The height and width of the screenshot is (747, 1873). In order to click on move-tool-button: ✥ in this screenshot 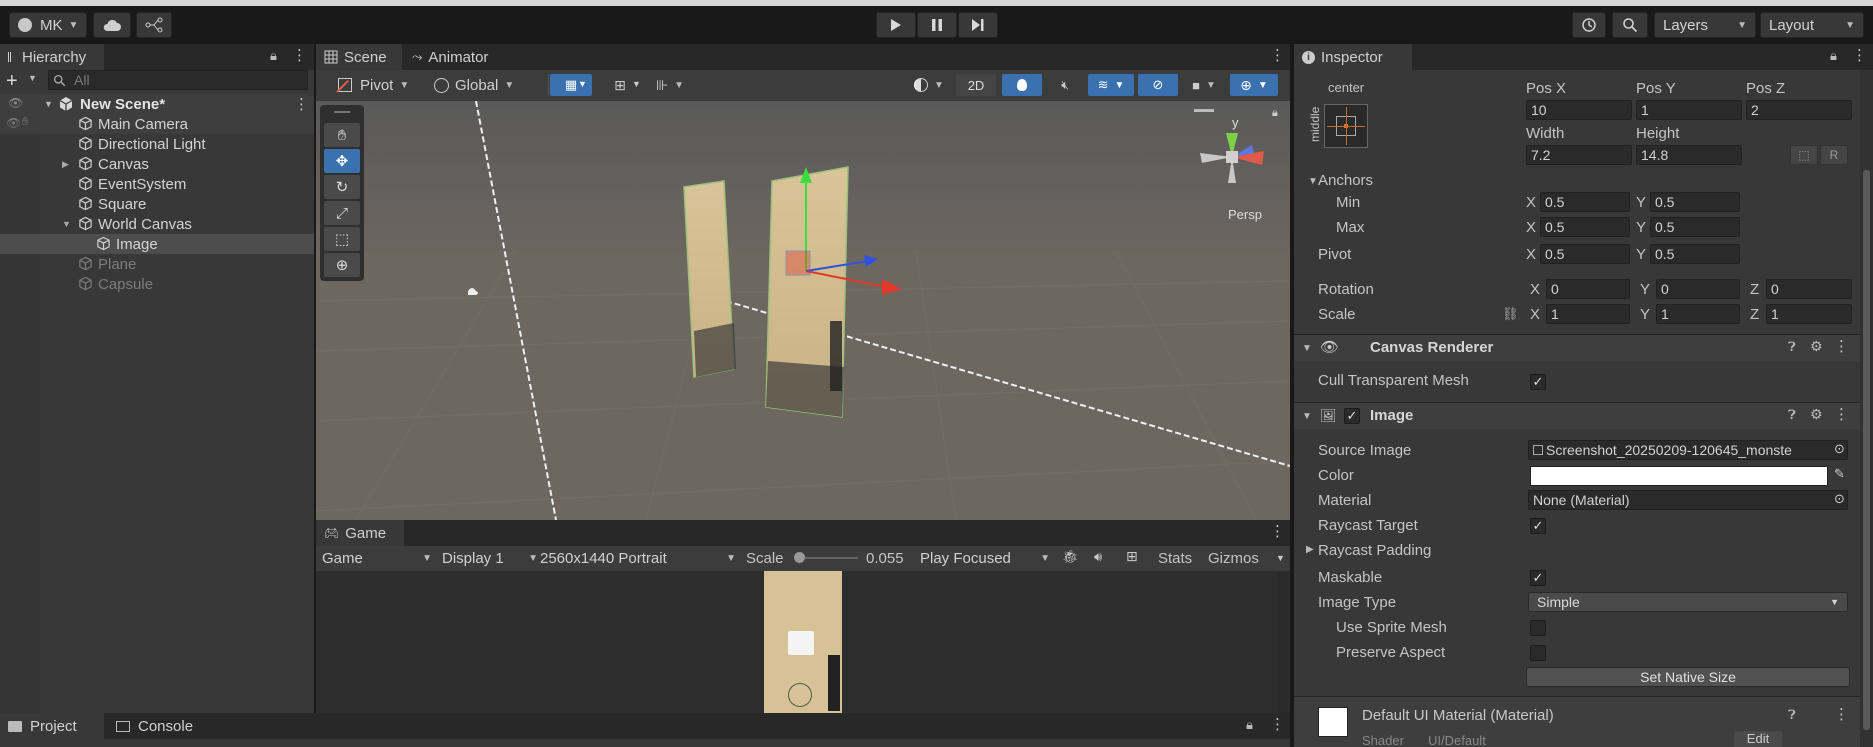, I will do `click(342, 161)`.